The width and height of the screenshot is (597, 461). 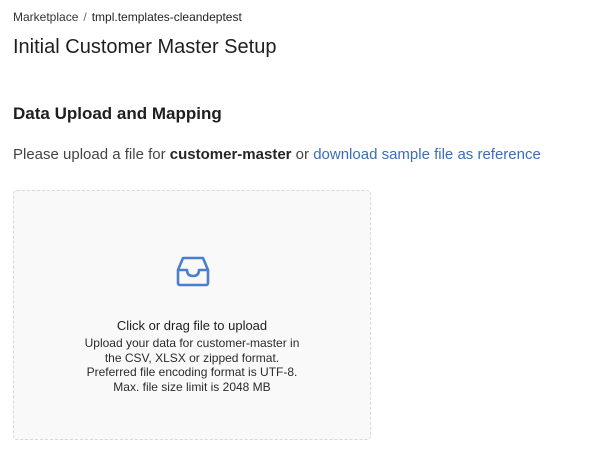 What do you see at coordinates (192, 357) in the screenshot?
I see `dropzone-hint-line: the CSV, XLSX or zipped format.` at bounding box center [192, 357].